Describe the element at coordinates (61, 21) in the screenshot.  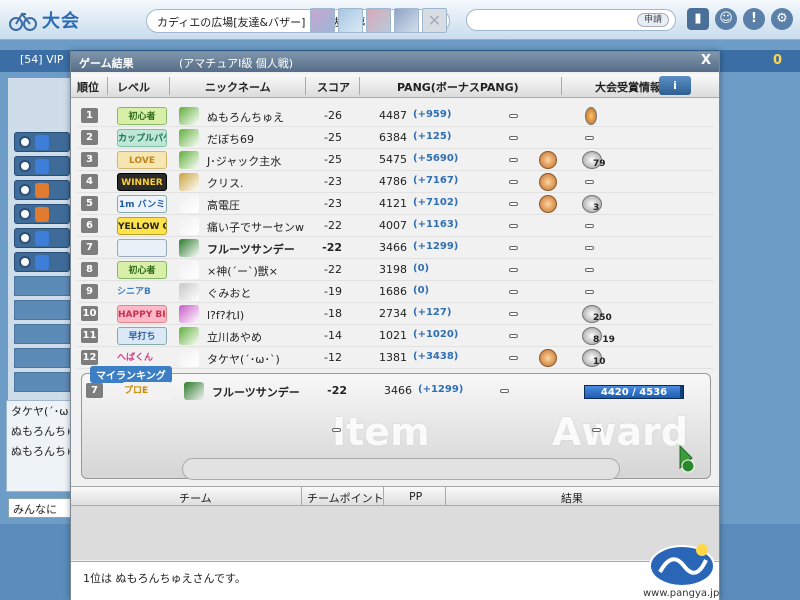
I see `page-title: 大会` at that location.